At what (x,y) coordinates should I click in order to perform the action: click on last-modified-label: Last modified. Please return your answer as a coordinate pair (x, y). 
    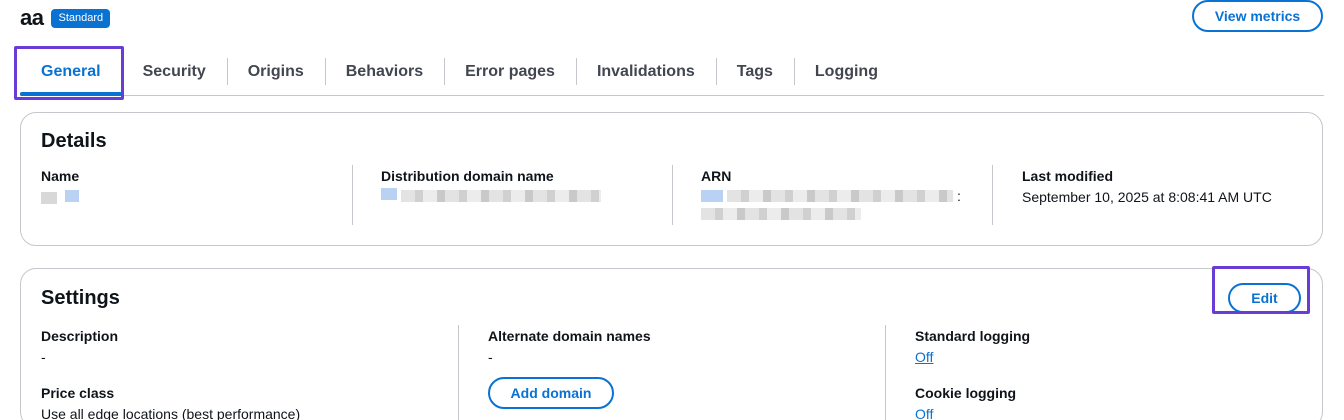
    Looking at the image, I should click on (1068, 176).